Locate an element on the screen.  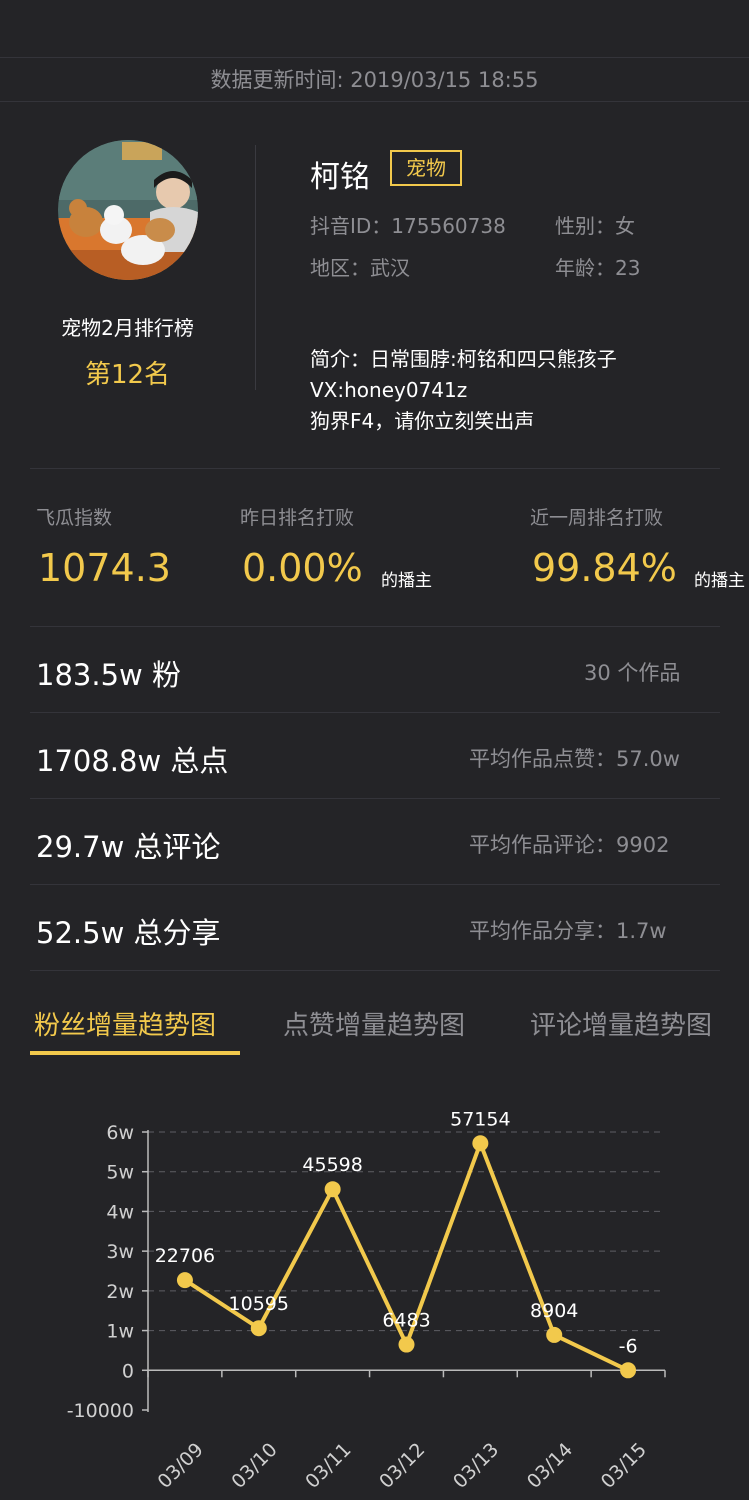
stat-suffix-yesterday: 的播主 is located at coordinates (406, 581).